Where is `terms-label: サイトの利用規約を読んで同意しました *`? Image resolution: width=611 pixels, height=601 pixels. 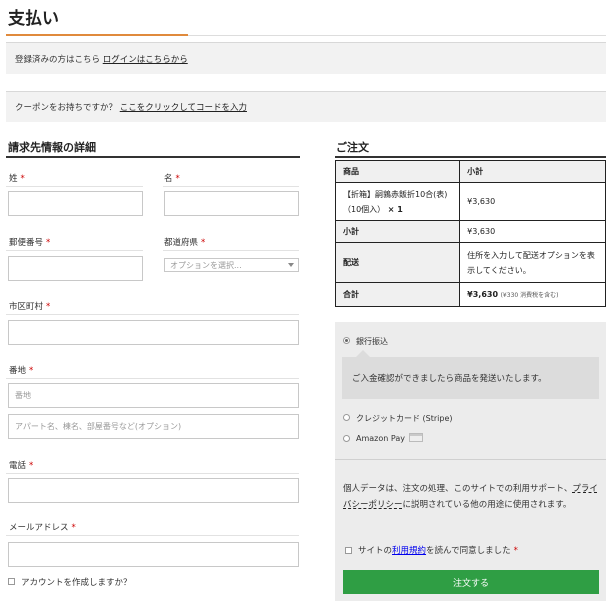
terms-label: サイトの利用規約を読んで同意しました * is located at coordinates (438, 551).